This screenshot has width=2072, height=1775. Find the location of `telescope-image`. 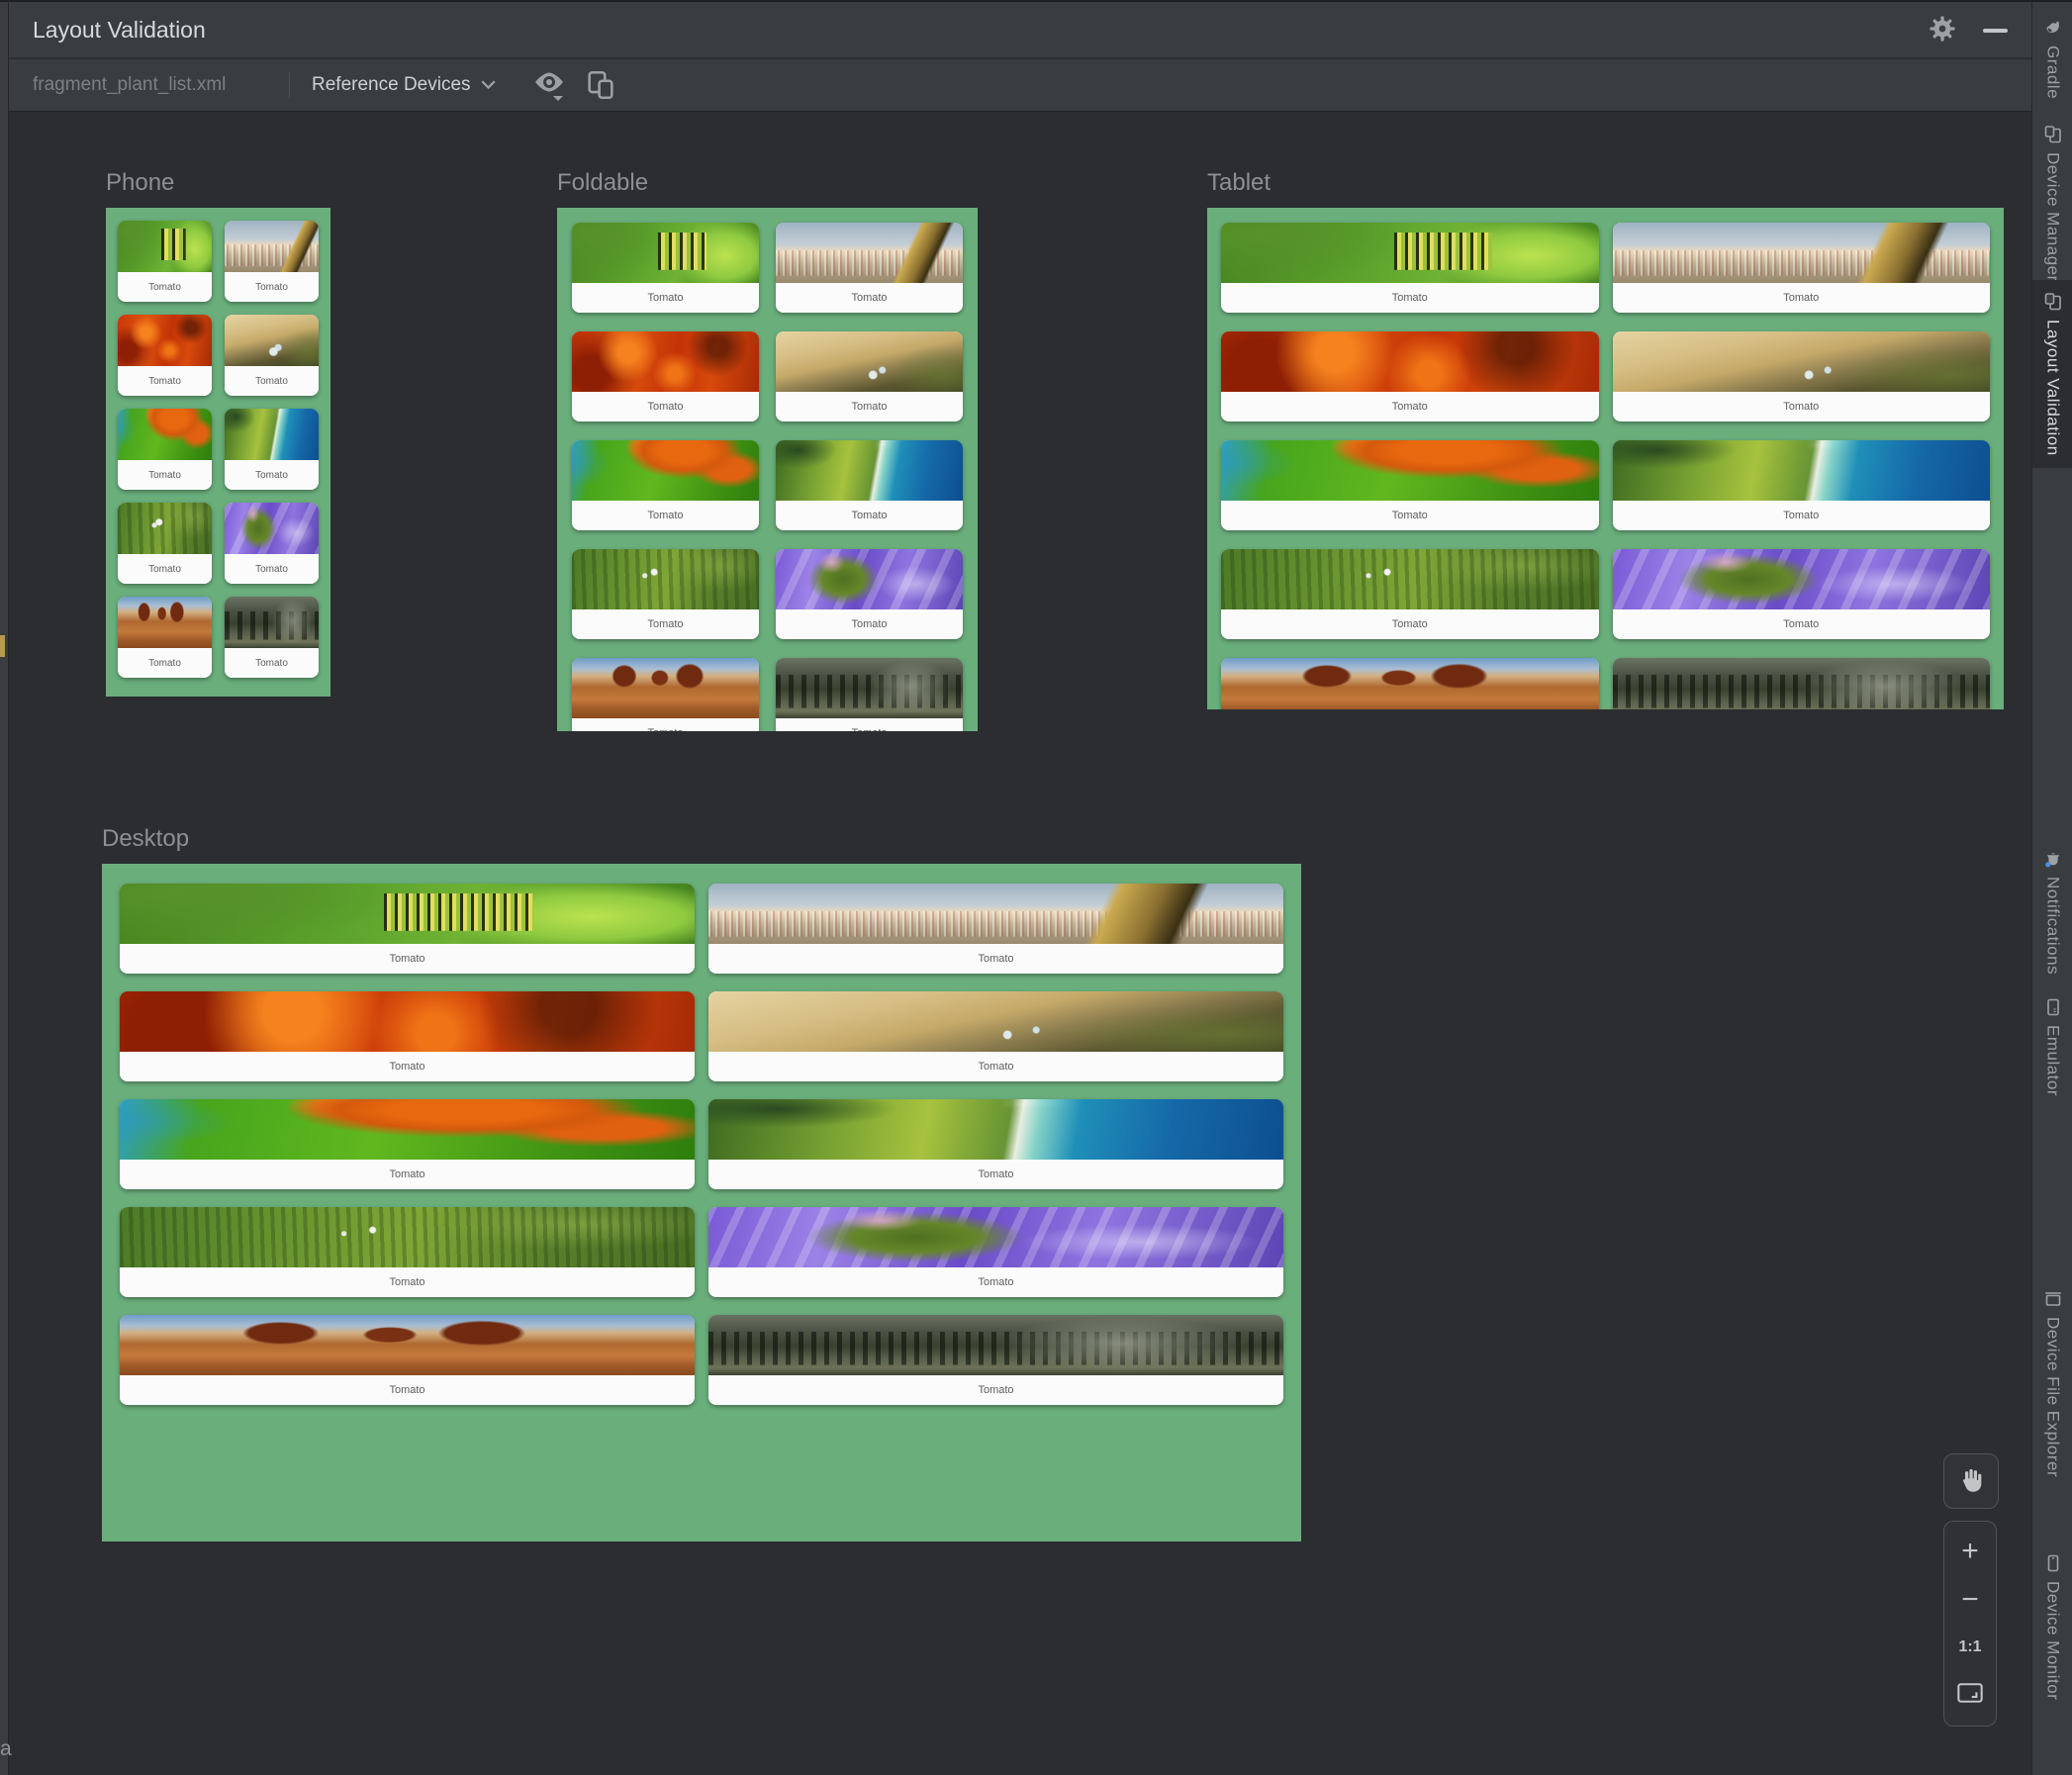

telescope-image is located at coordinates (869, 253).